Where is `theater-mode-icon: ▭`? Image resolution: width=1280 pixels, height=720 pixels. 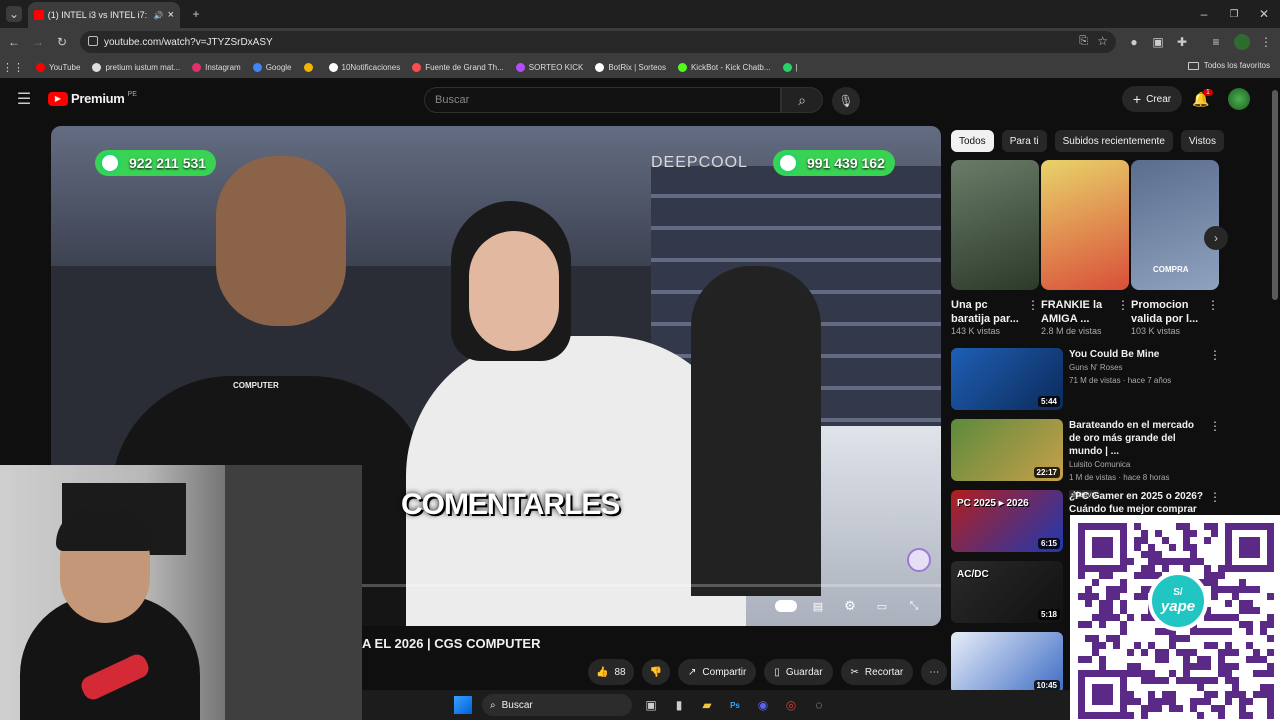 theater-mode-icon: ▭ is located at coordinates (882, 606).